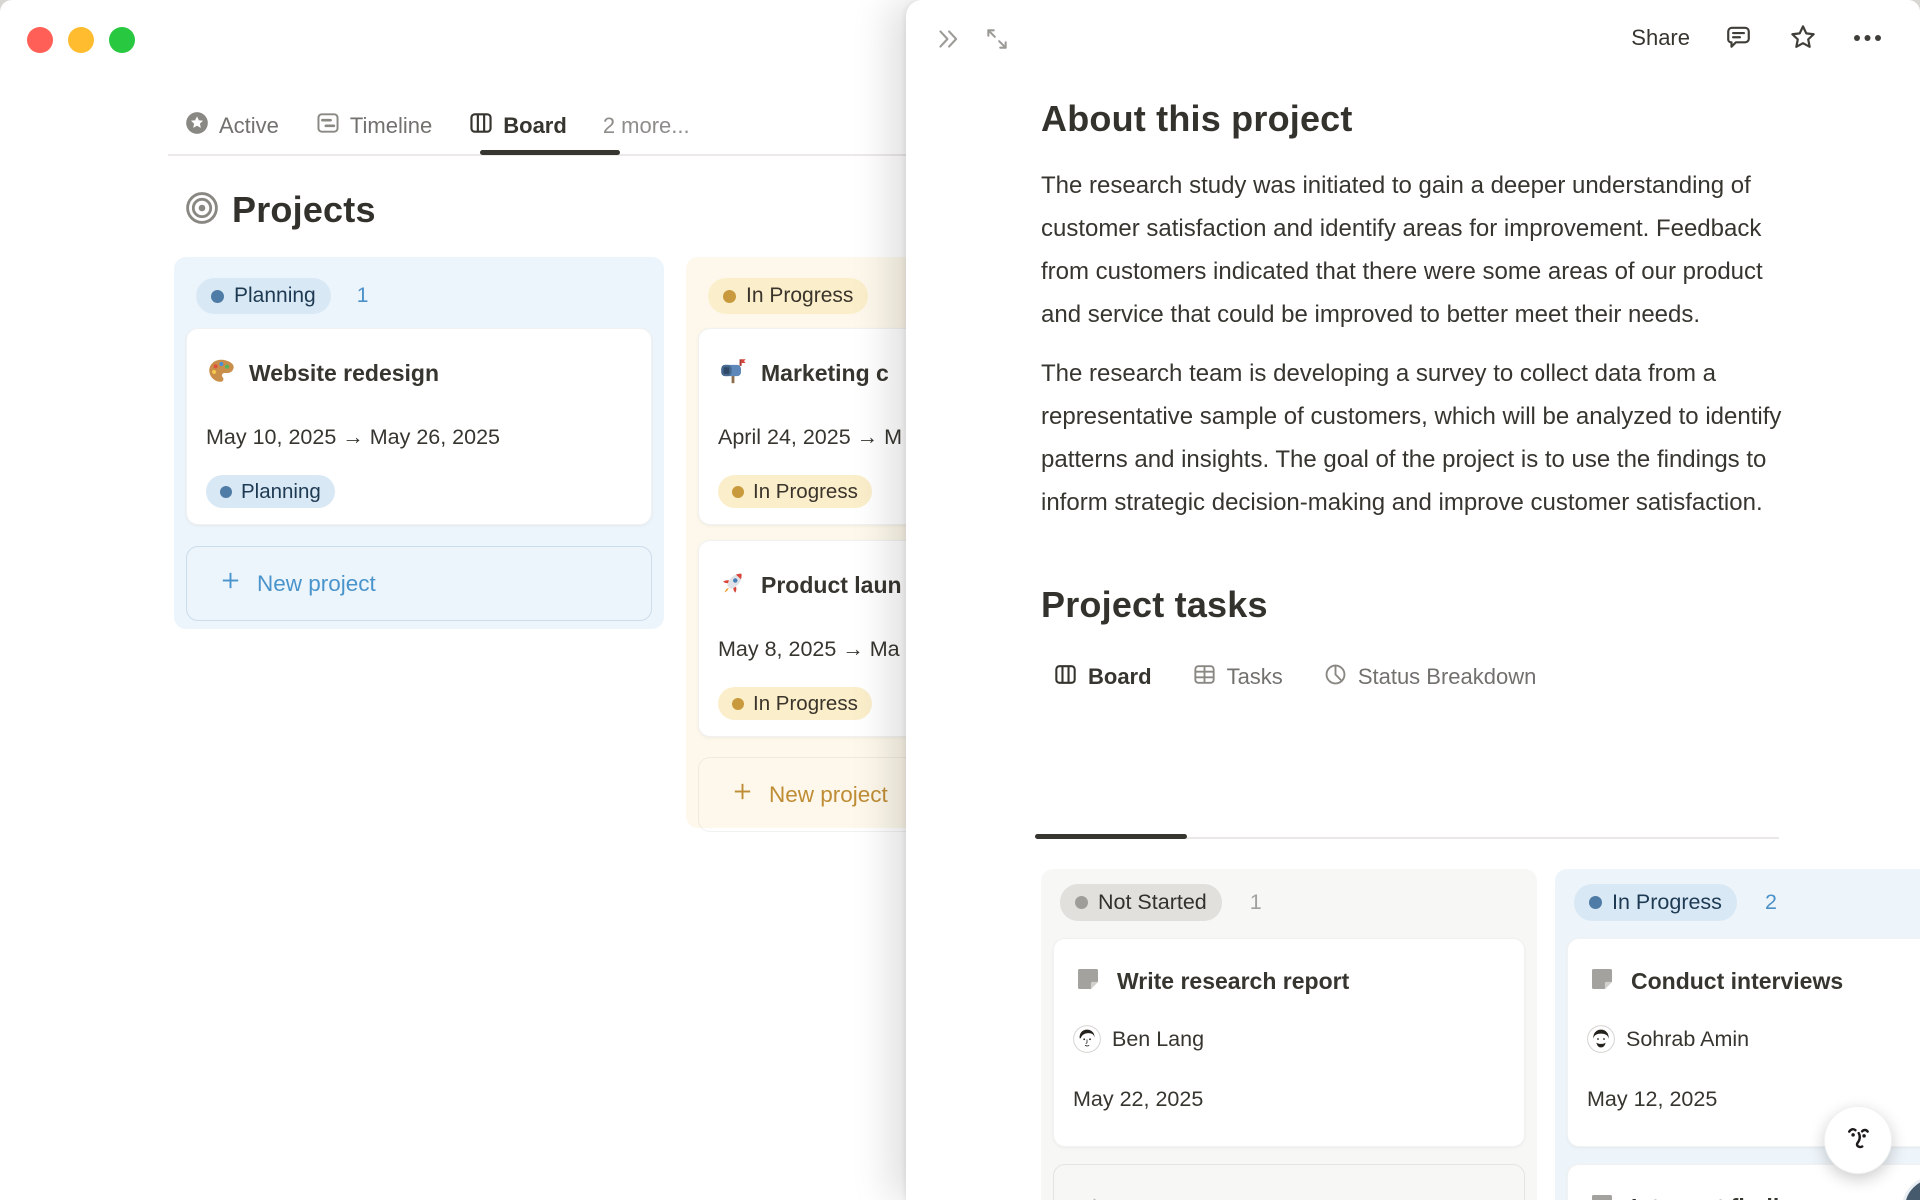  I want to click on about-heading: About this project, so click(1197, 118).